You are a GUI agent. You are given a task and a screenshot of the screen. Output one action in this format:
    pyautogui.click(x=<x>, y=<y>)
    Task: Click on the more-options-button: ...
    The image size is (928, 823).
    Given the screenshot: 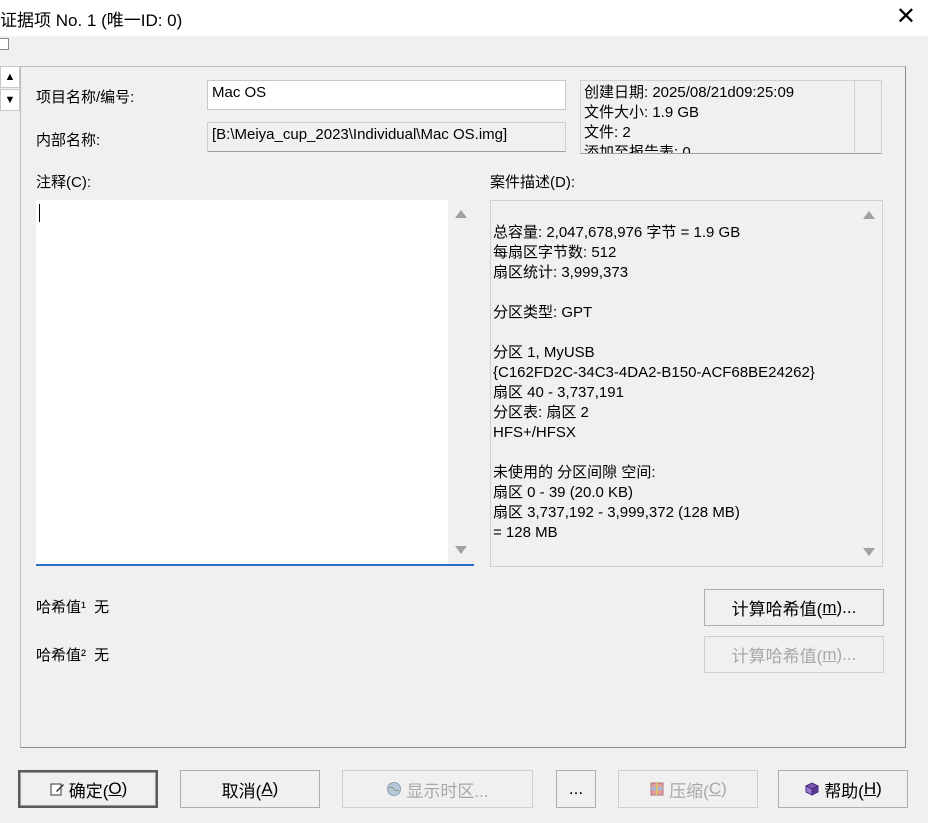 What is the action you would take?
    pyautogui.click(x=576, y=789)
    